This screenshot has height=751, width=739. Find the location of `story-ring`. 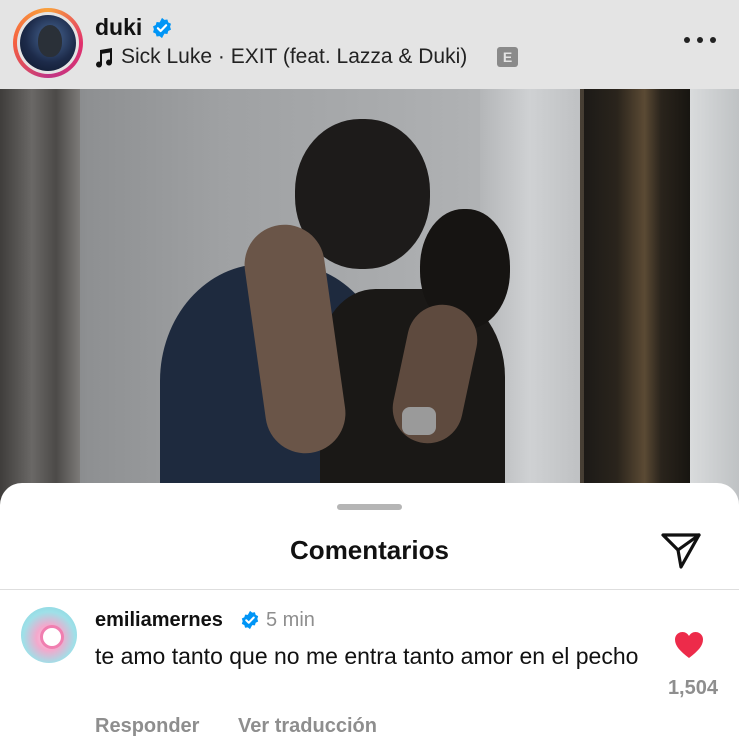

story-ring is located at coordinates (48, 43).